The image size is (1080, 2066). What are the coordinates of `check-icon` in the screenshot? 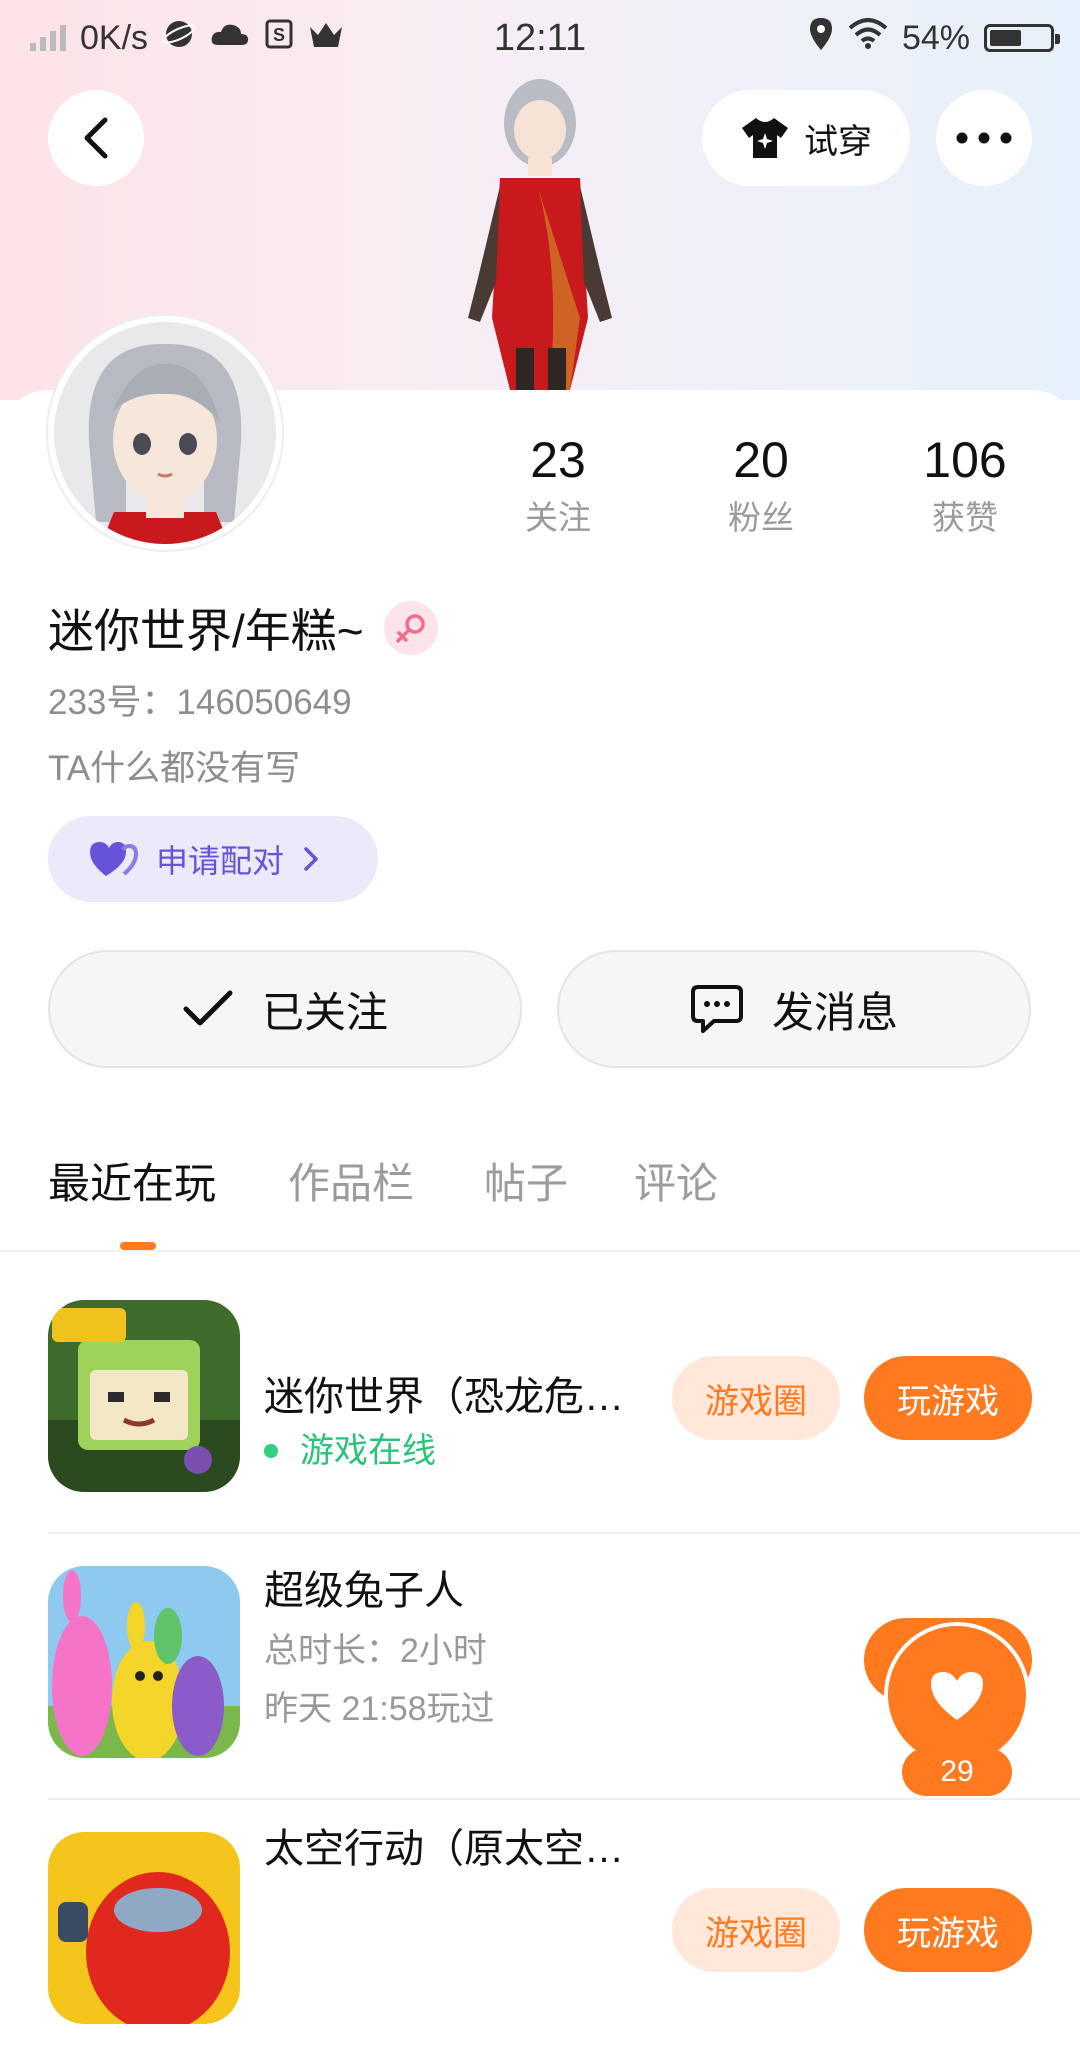 It's located at (208, 1008).